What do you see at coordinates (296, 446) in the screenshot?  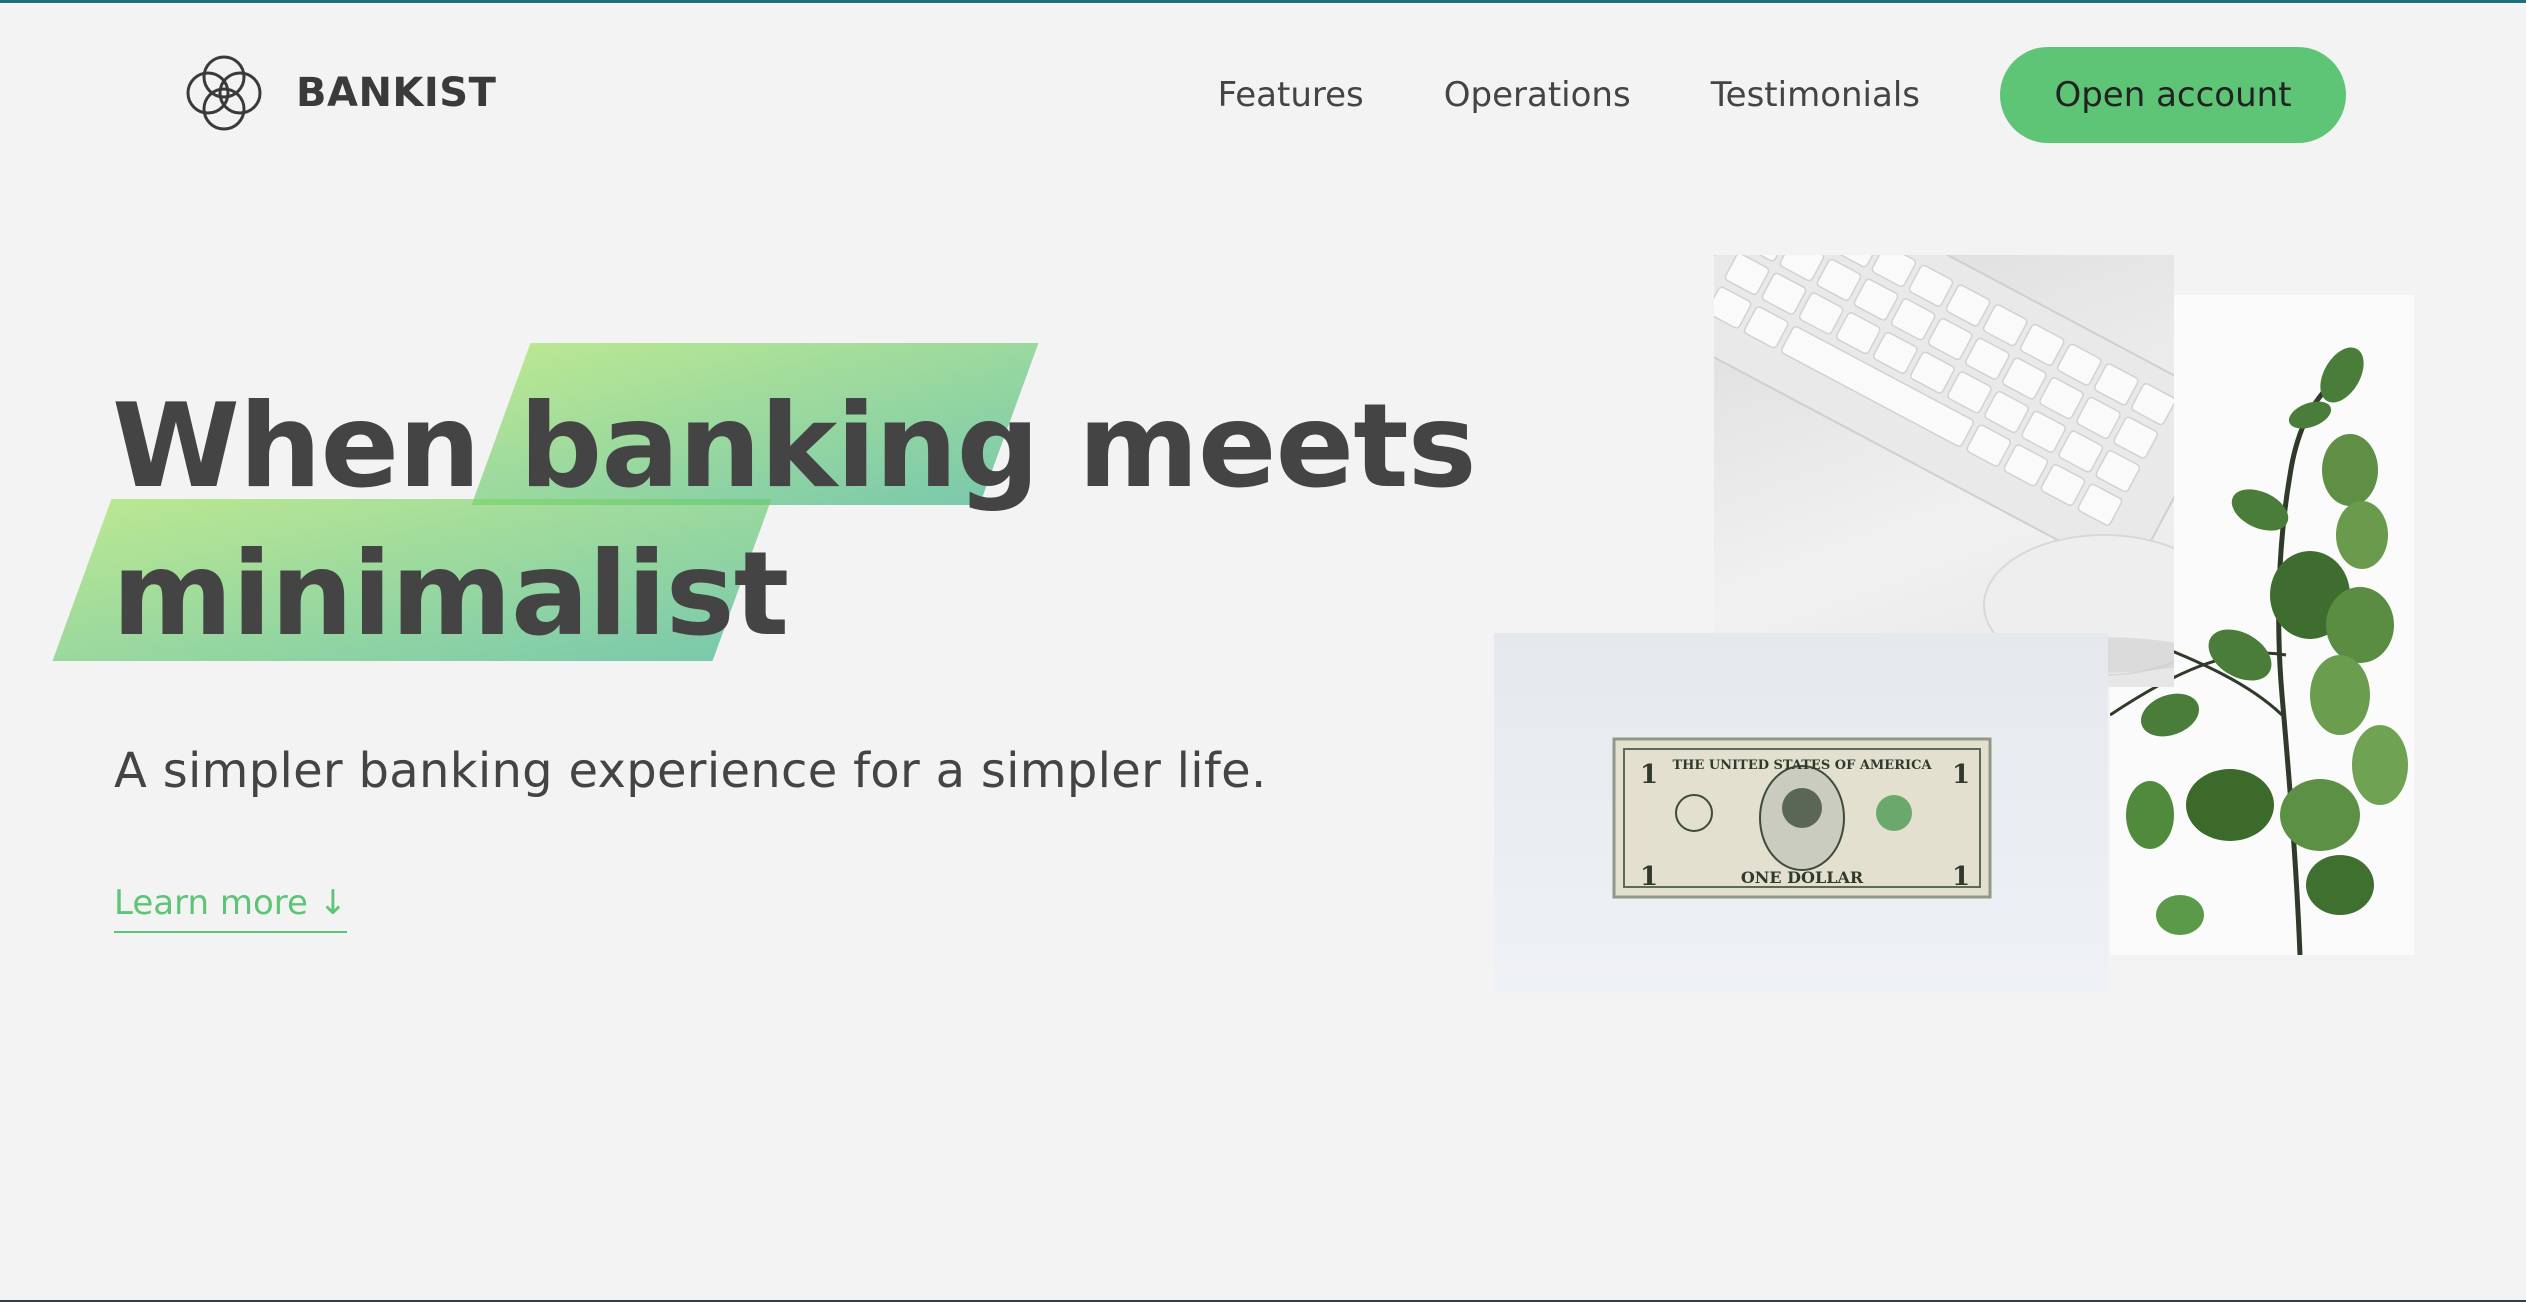 I see `hero-word-when: When` at bounding box center [296, 446].